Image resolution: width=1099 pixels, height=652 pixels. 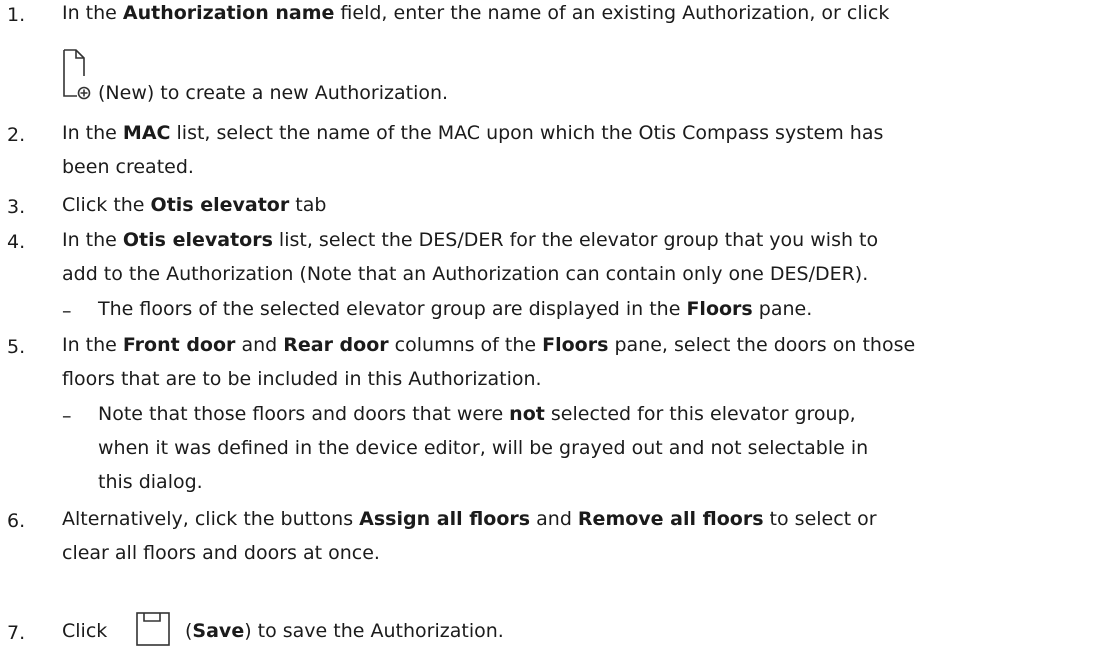 What do you see at coordinates (16, 521) in the screenshot?
I see `step-number: 6.` at bounding box center [16, 521].